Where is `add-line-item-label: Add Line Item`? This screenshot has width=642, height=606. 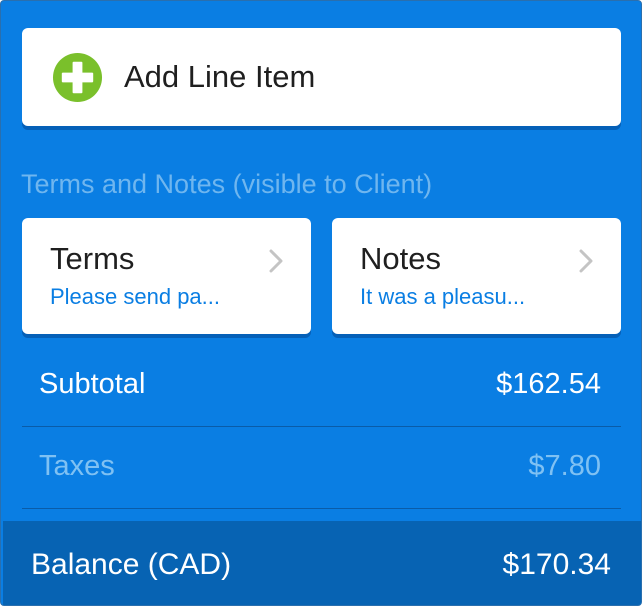
add-line-item-label: Add Line Item is located at coordinates (220, 76).